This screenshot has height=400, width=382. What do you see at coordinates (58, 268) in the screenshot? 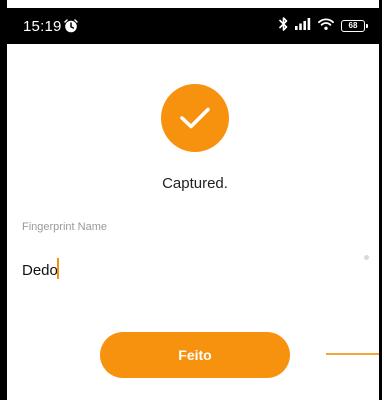
I see `text-cursor` at bounding box center [58, 268].